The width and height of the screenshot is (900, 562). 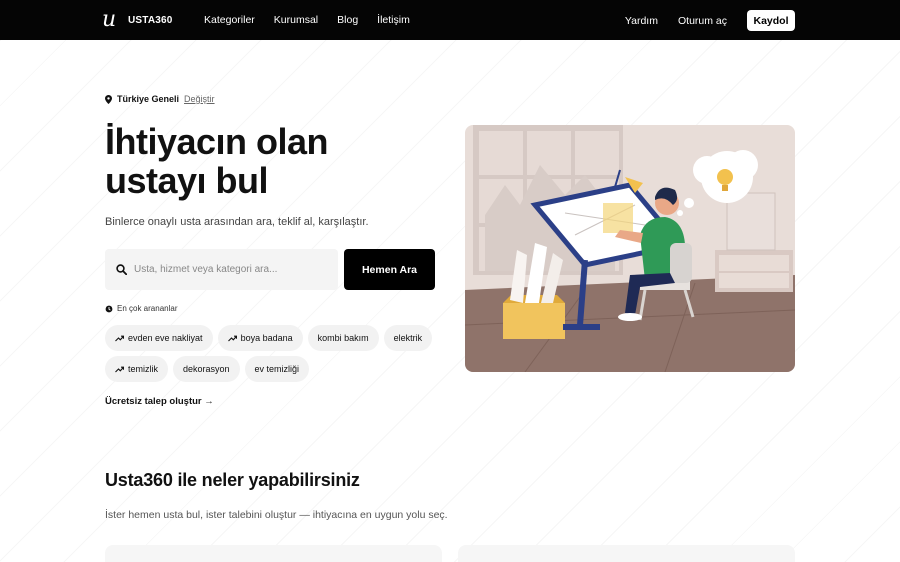 What do you see at coordinates (109, 308) in the screenshot?
I see `clock-icon` at bounding box center [109, 308].